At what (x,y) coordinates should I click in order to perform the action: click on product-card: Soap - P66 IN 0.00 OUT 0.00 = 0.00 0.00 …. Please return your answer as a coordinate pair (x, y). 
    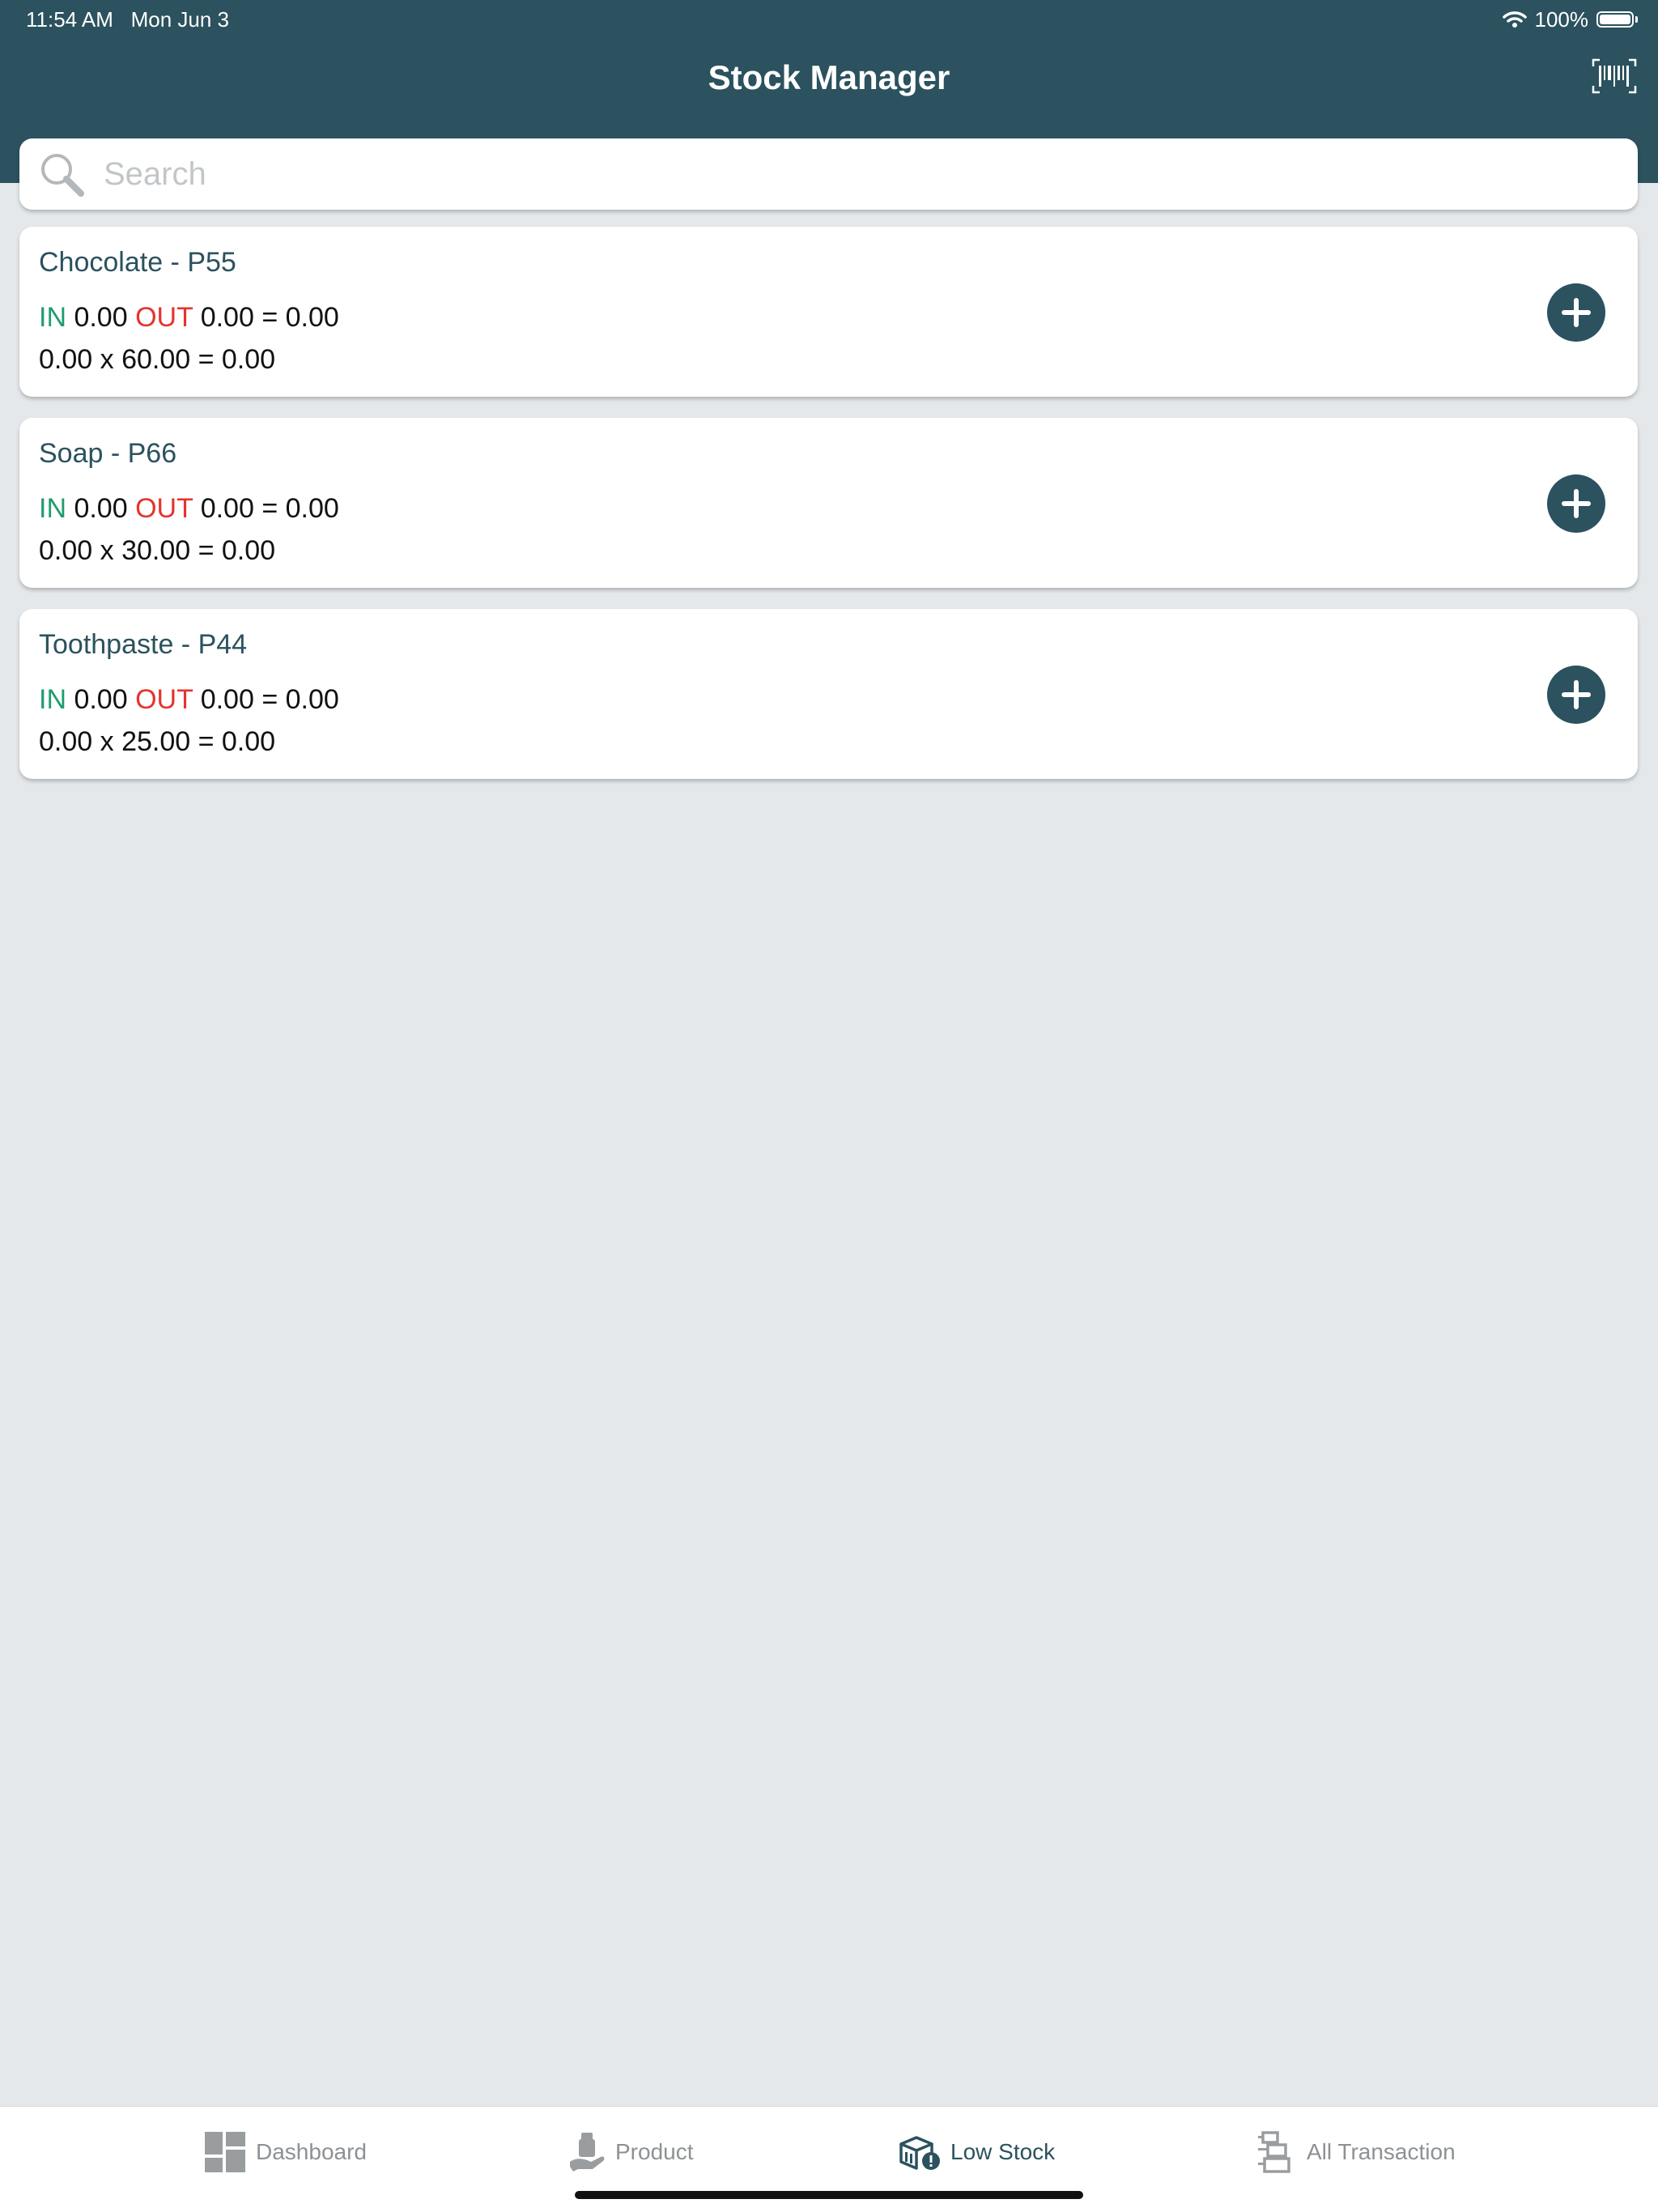
    Looking at the image, I should click on (828, 503).